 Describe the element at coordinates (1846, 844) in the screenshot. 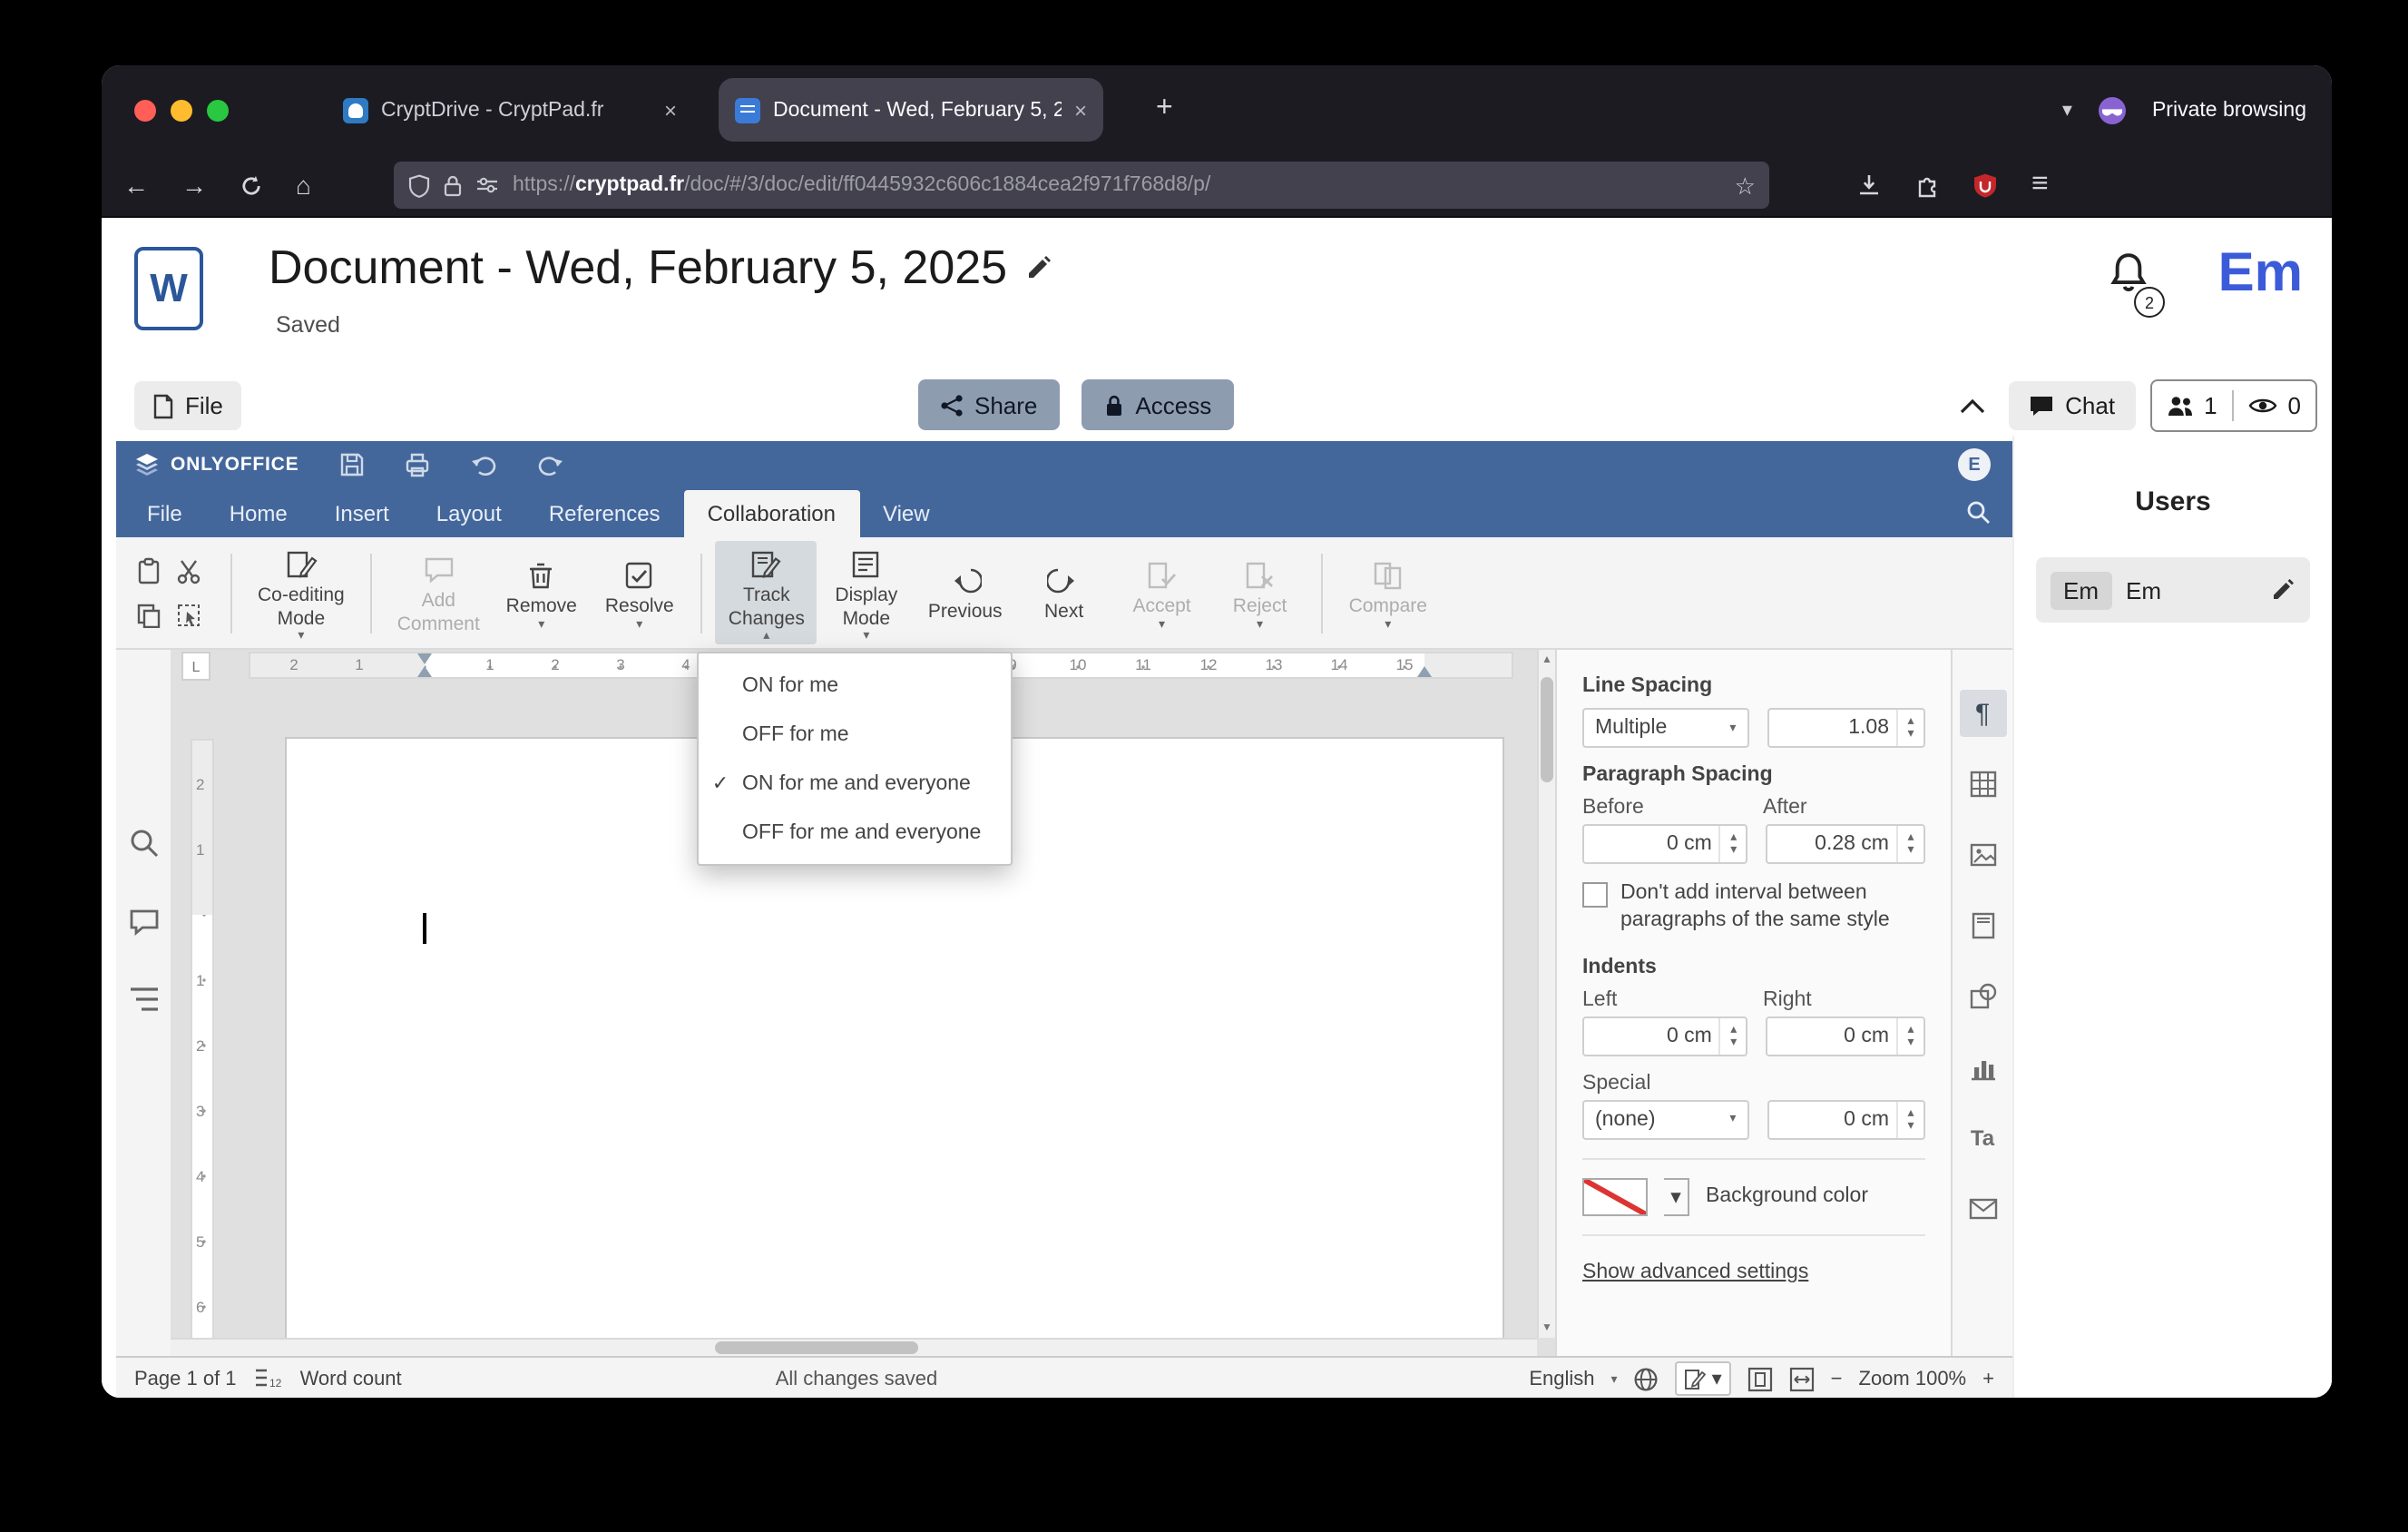

I see `spacing-after-spinner: 0.28 cm ▴ ▾` at that location.